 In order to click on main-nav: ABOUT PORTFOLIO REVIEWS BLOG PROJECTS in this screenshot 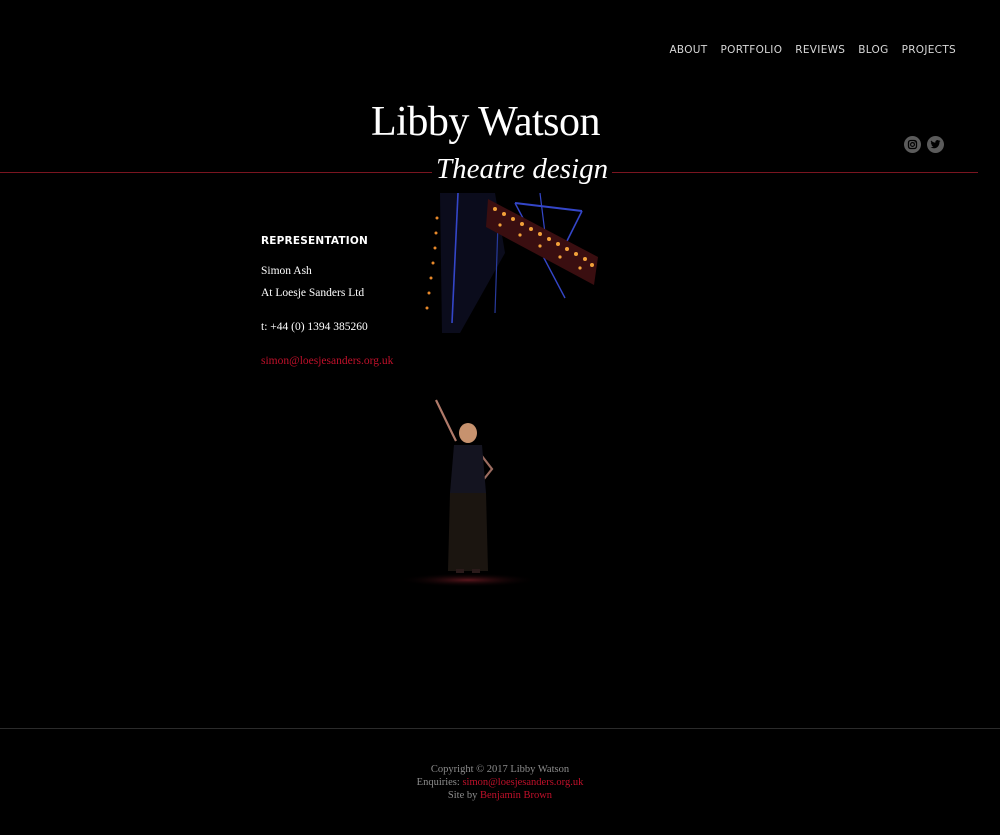, I will do `click(812, 50)`.